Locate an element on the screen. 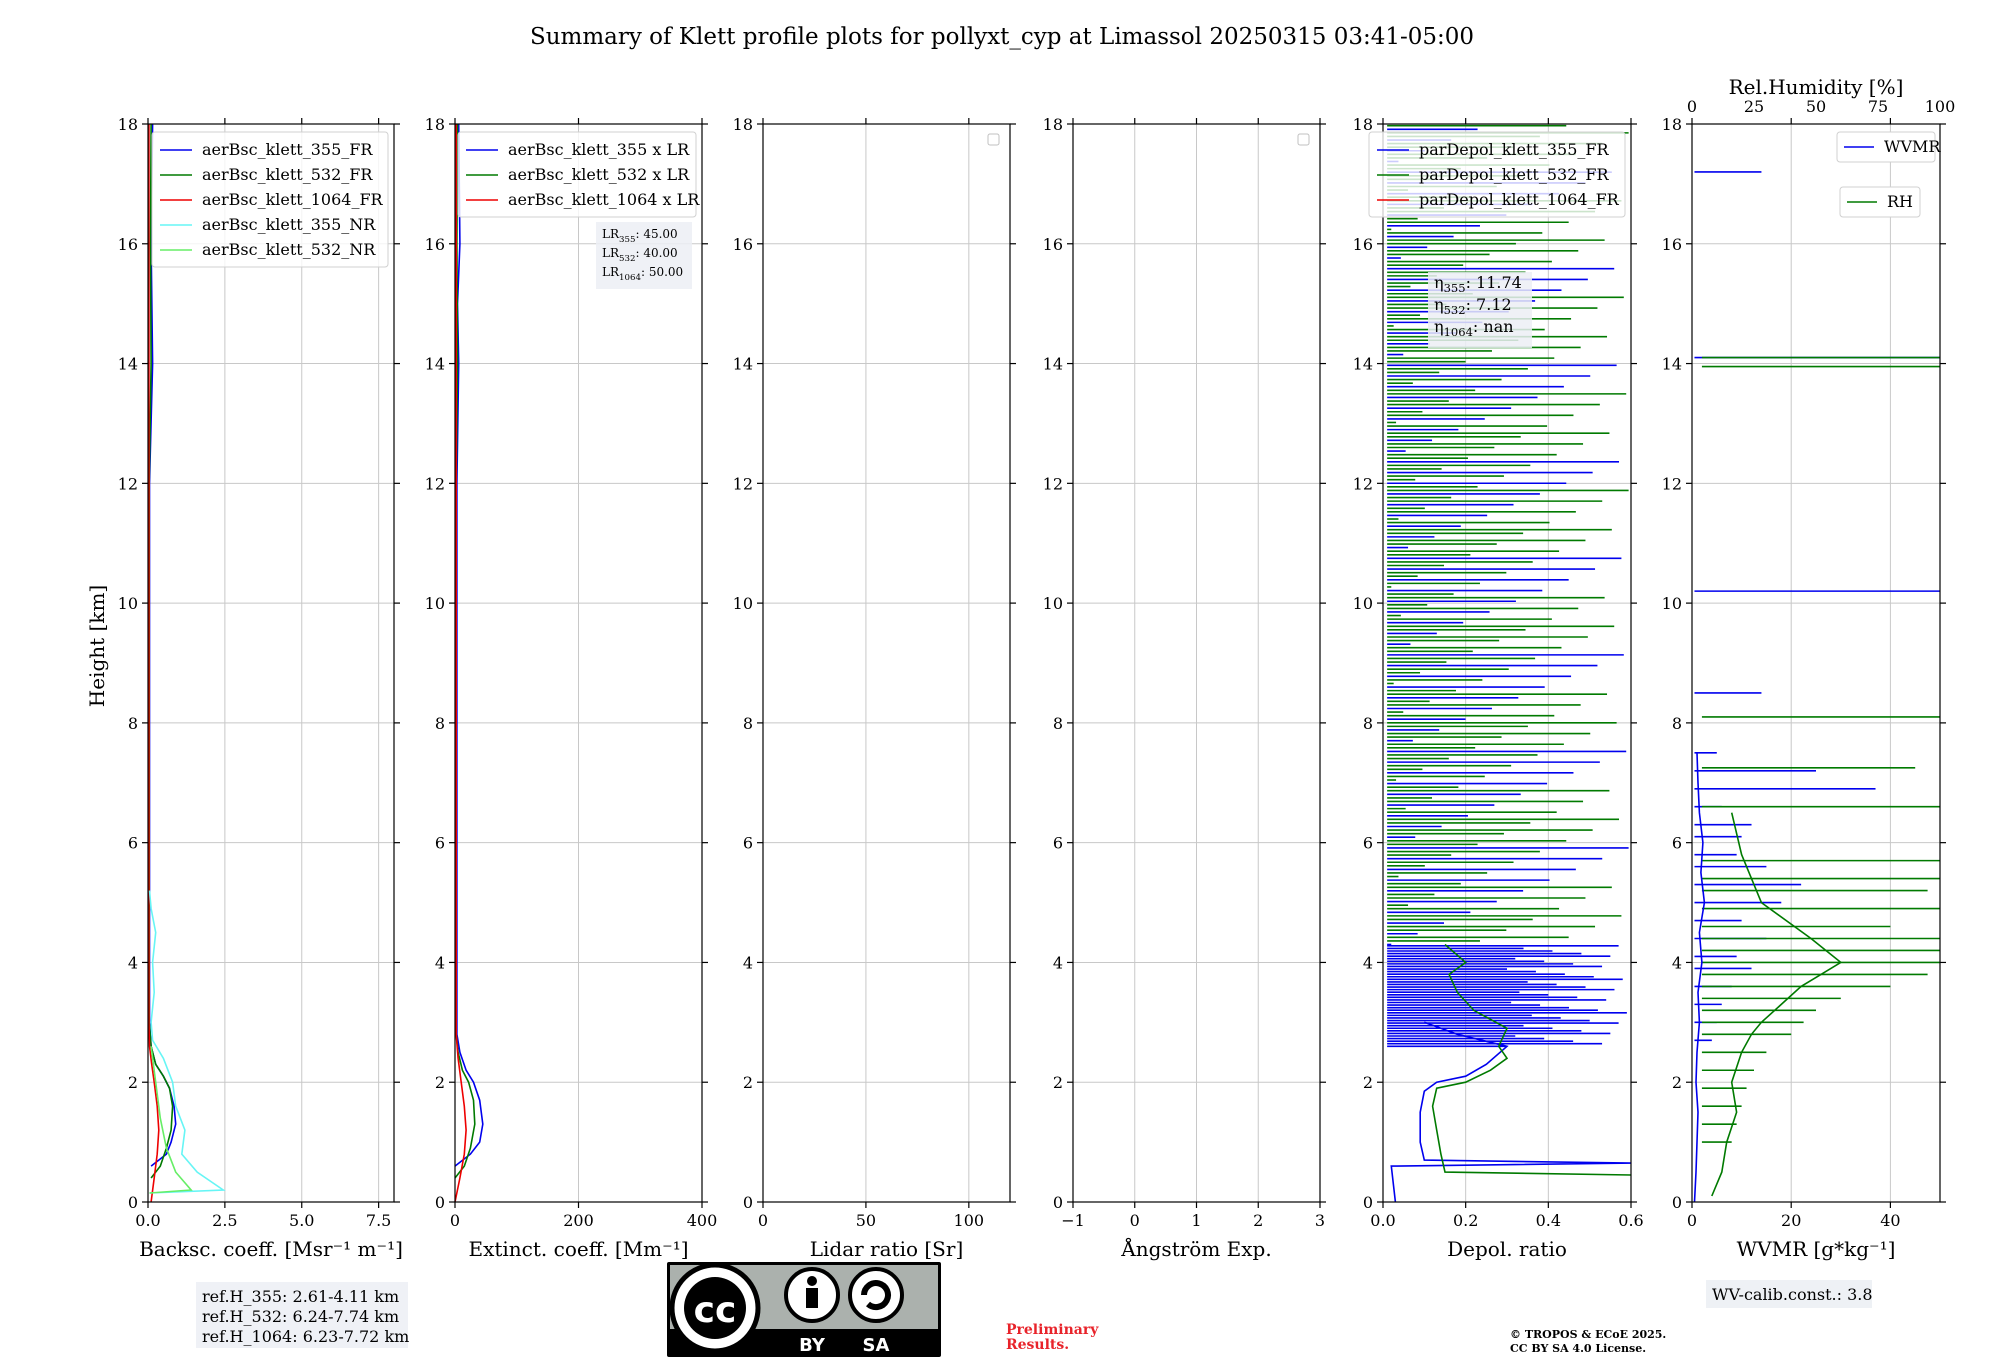  ytick-label-3-9: 18 is located at coordinates (743, 124).